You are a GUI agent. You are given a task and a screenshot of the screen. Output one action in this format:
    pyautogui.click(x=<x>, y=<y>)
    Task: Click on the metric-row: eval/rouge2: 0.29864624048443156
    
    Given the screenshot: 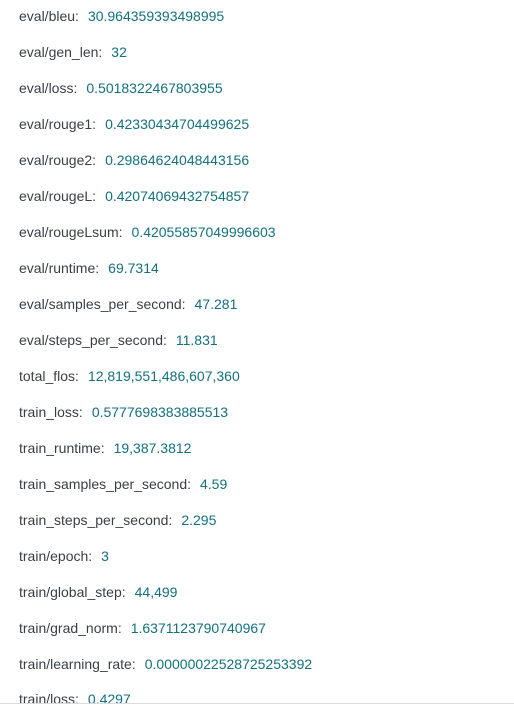 What is the action you would take?
    pyautogui.click(x=134, y=160)
    